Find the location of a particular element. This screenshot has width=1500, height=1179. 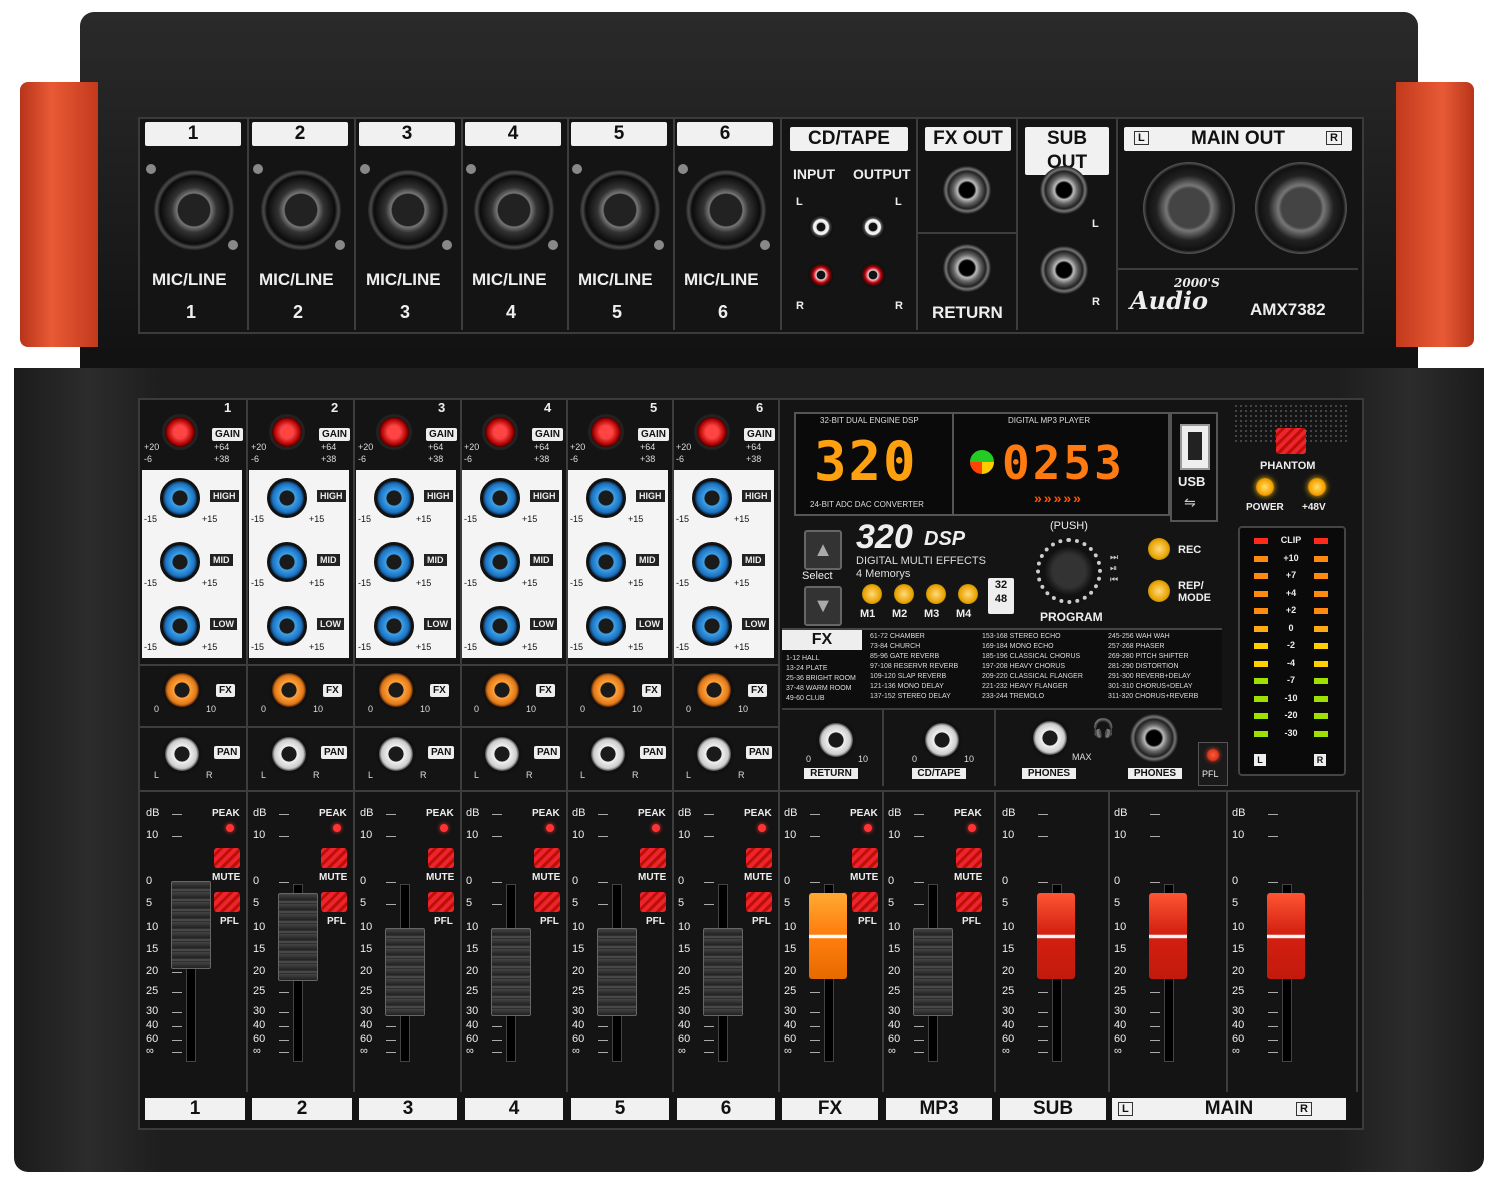

fader-1-cap is located at coordinates (191, 925).